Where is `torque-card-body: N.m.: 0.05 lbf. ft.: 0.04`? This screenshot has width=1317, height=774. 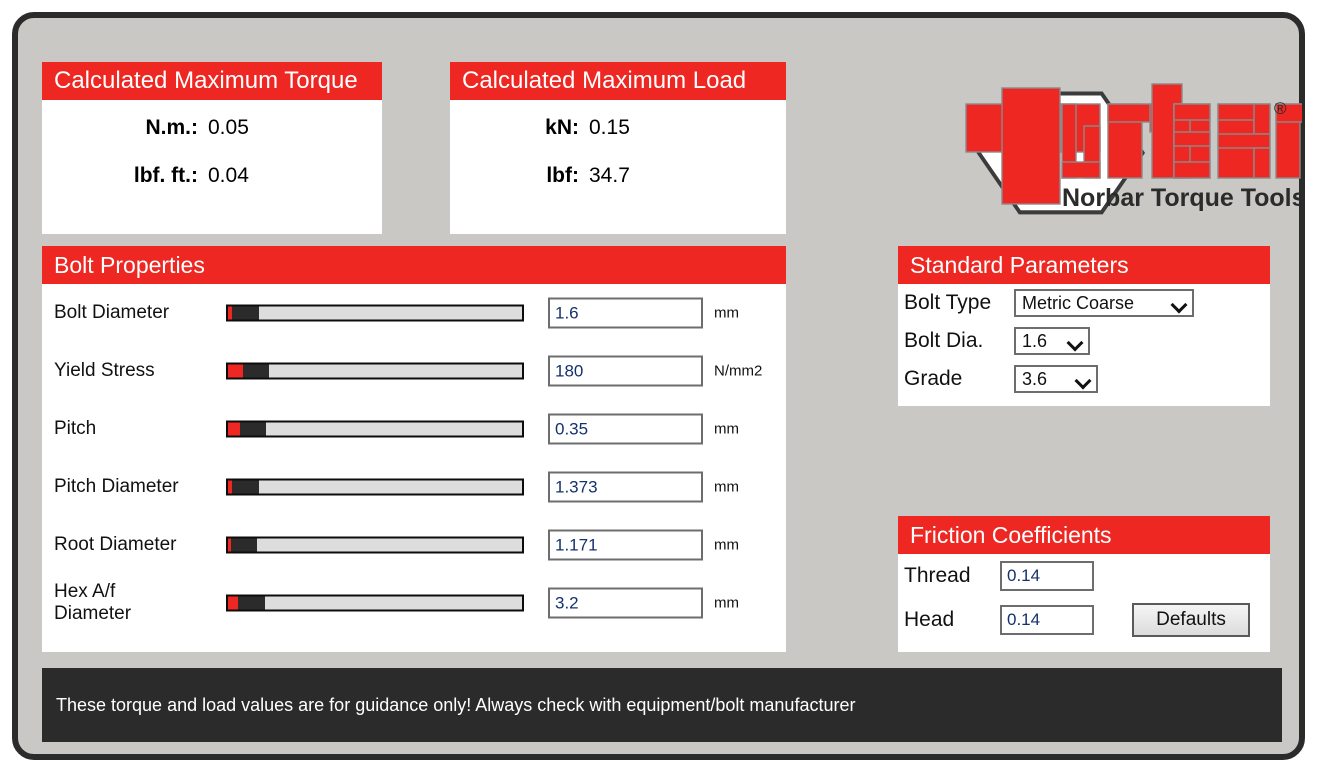 torque-card-body: N.m.: 0.05 lbf. ft.: 0.04 is located at coordinates (212, 164).